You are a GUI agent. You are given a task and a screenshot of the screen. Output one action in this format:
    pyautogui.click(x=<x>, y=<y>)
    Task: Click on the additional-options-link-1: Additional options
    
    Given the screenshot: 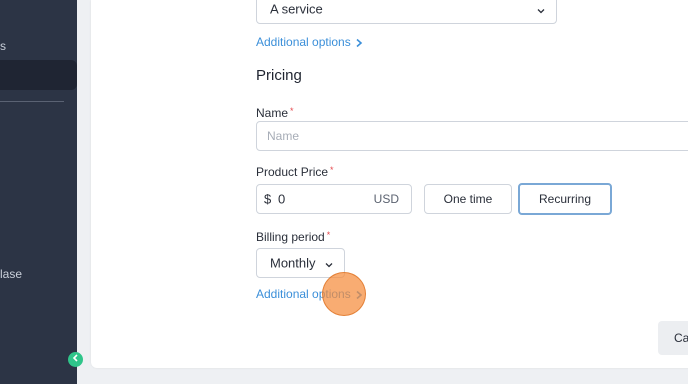 What is the action you would take?
    pyautogui.click(x=309, y=42)
    